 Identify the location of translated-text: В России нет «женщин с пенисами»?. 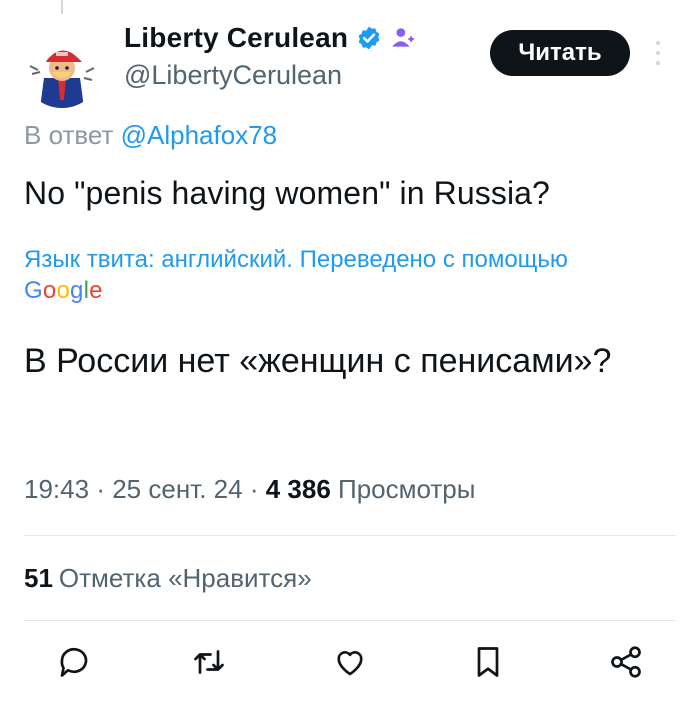
(318, 361).